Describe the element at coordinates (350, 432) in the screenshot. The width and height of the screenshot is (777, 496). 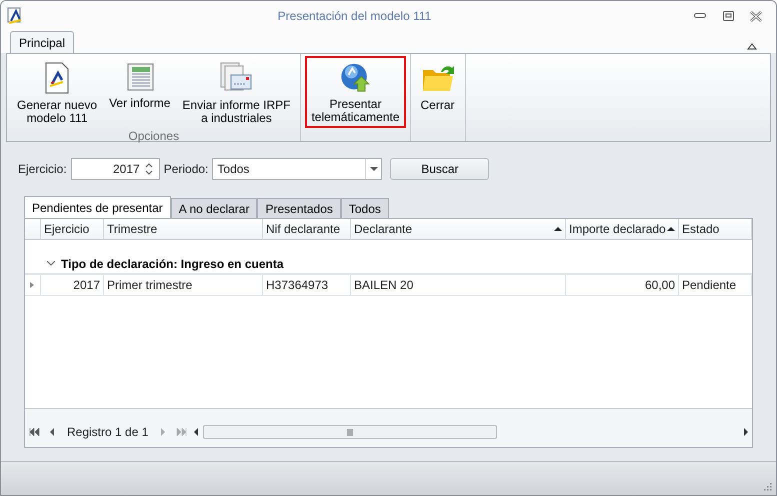
I see `scrollbar-thumb` at that location.